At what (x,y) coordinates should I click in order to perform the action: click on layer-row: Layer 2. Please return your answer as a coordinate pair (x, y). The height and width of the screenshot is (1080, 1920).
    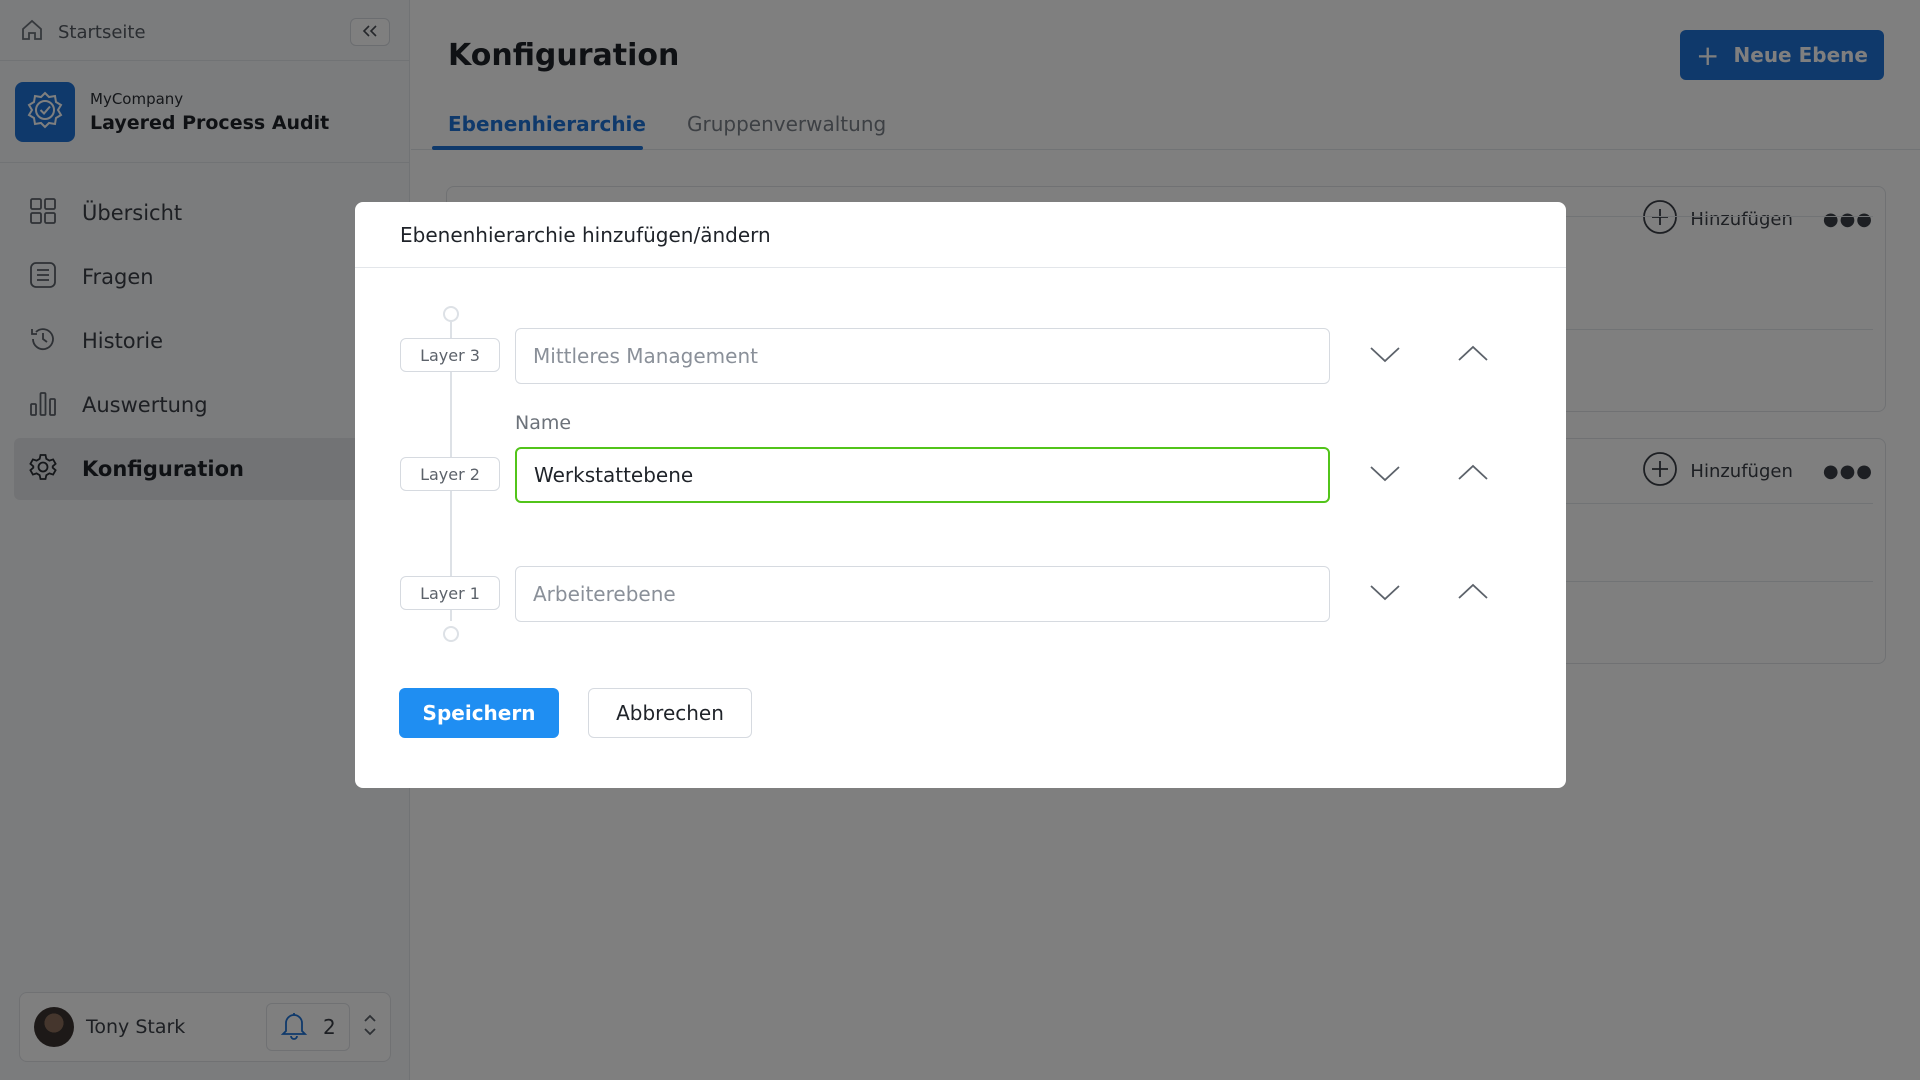
    Looking at the image, I should click on (970, 475).